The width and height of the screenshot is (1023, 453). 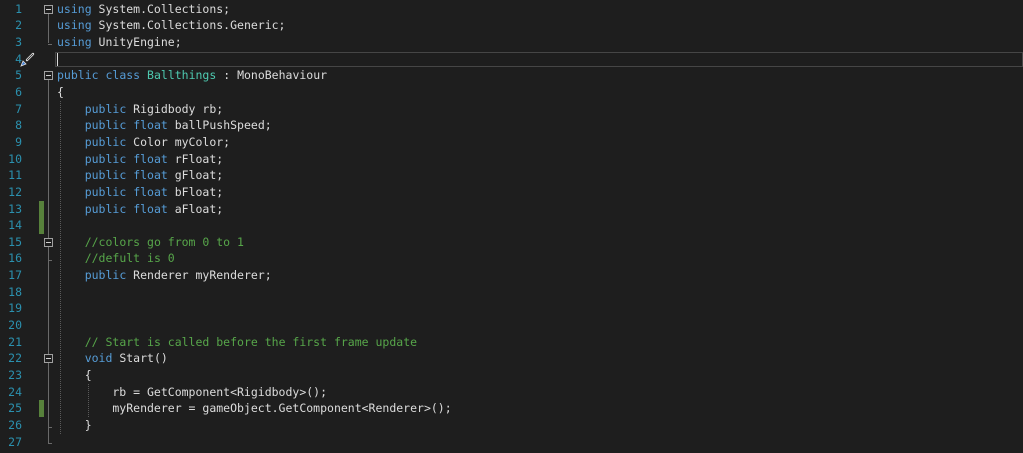 I want to click on line-number: 15, so click(x=15, y=241).